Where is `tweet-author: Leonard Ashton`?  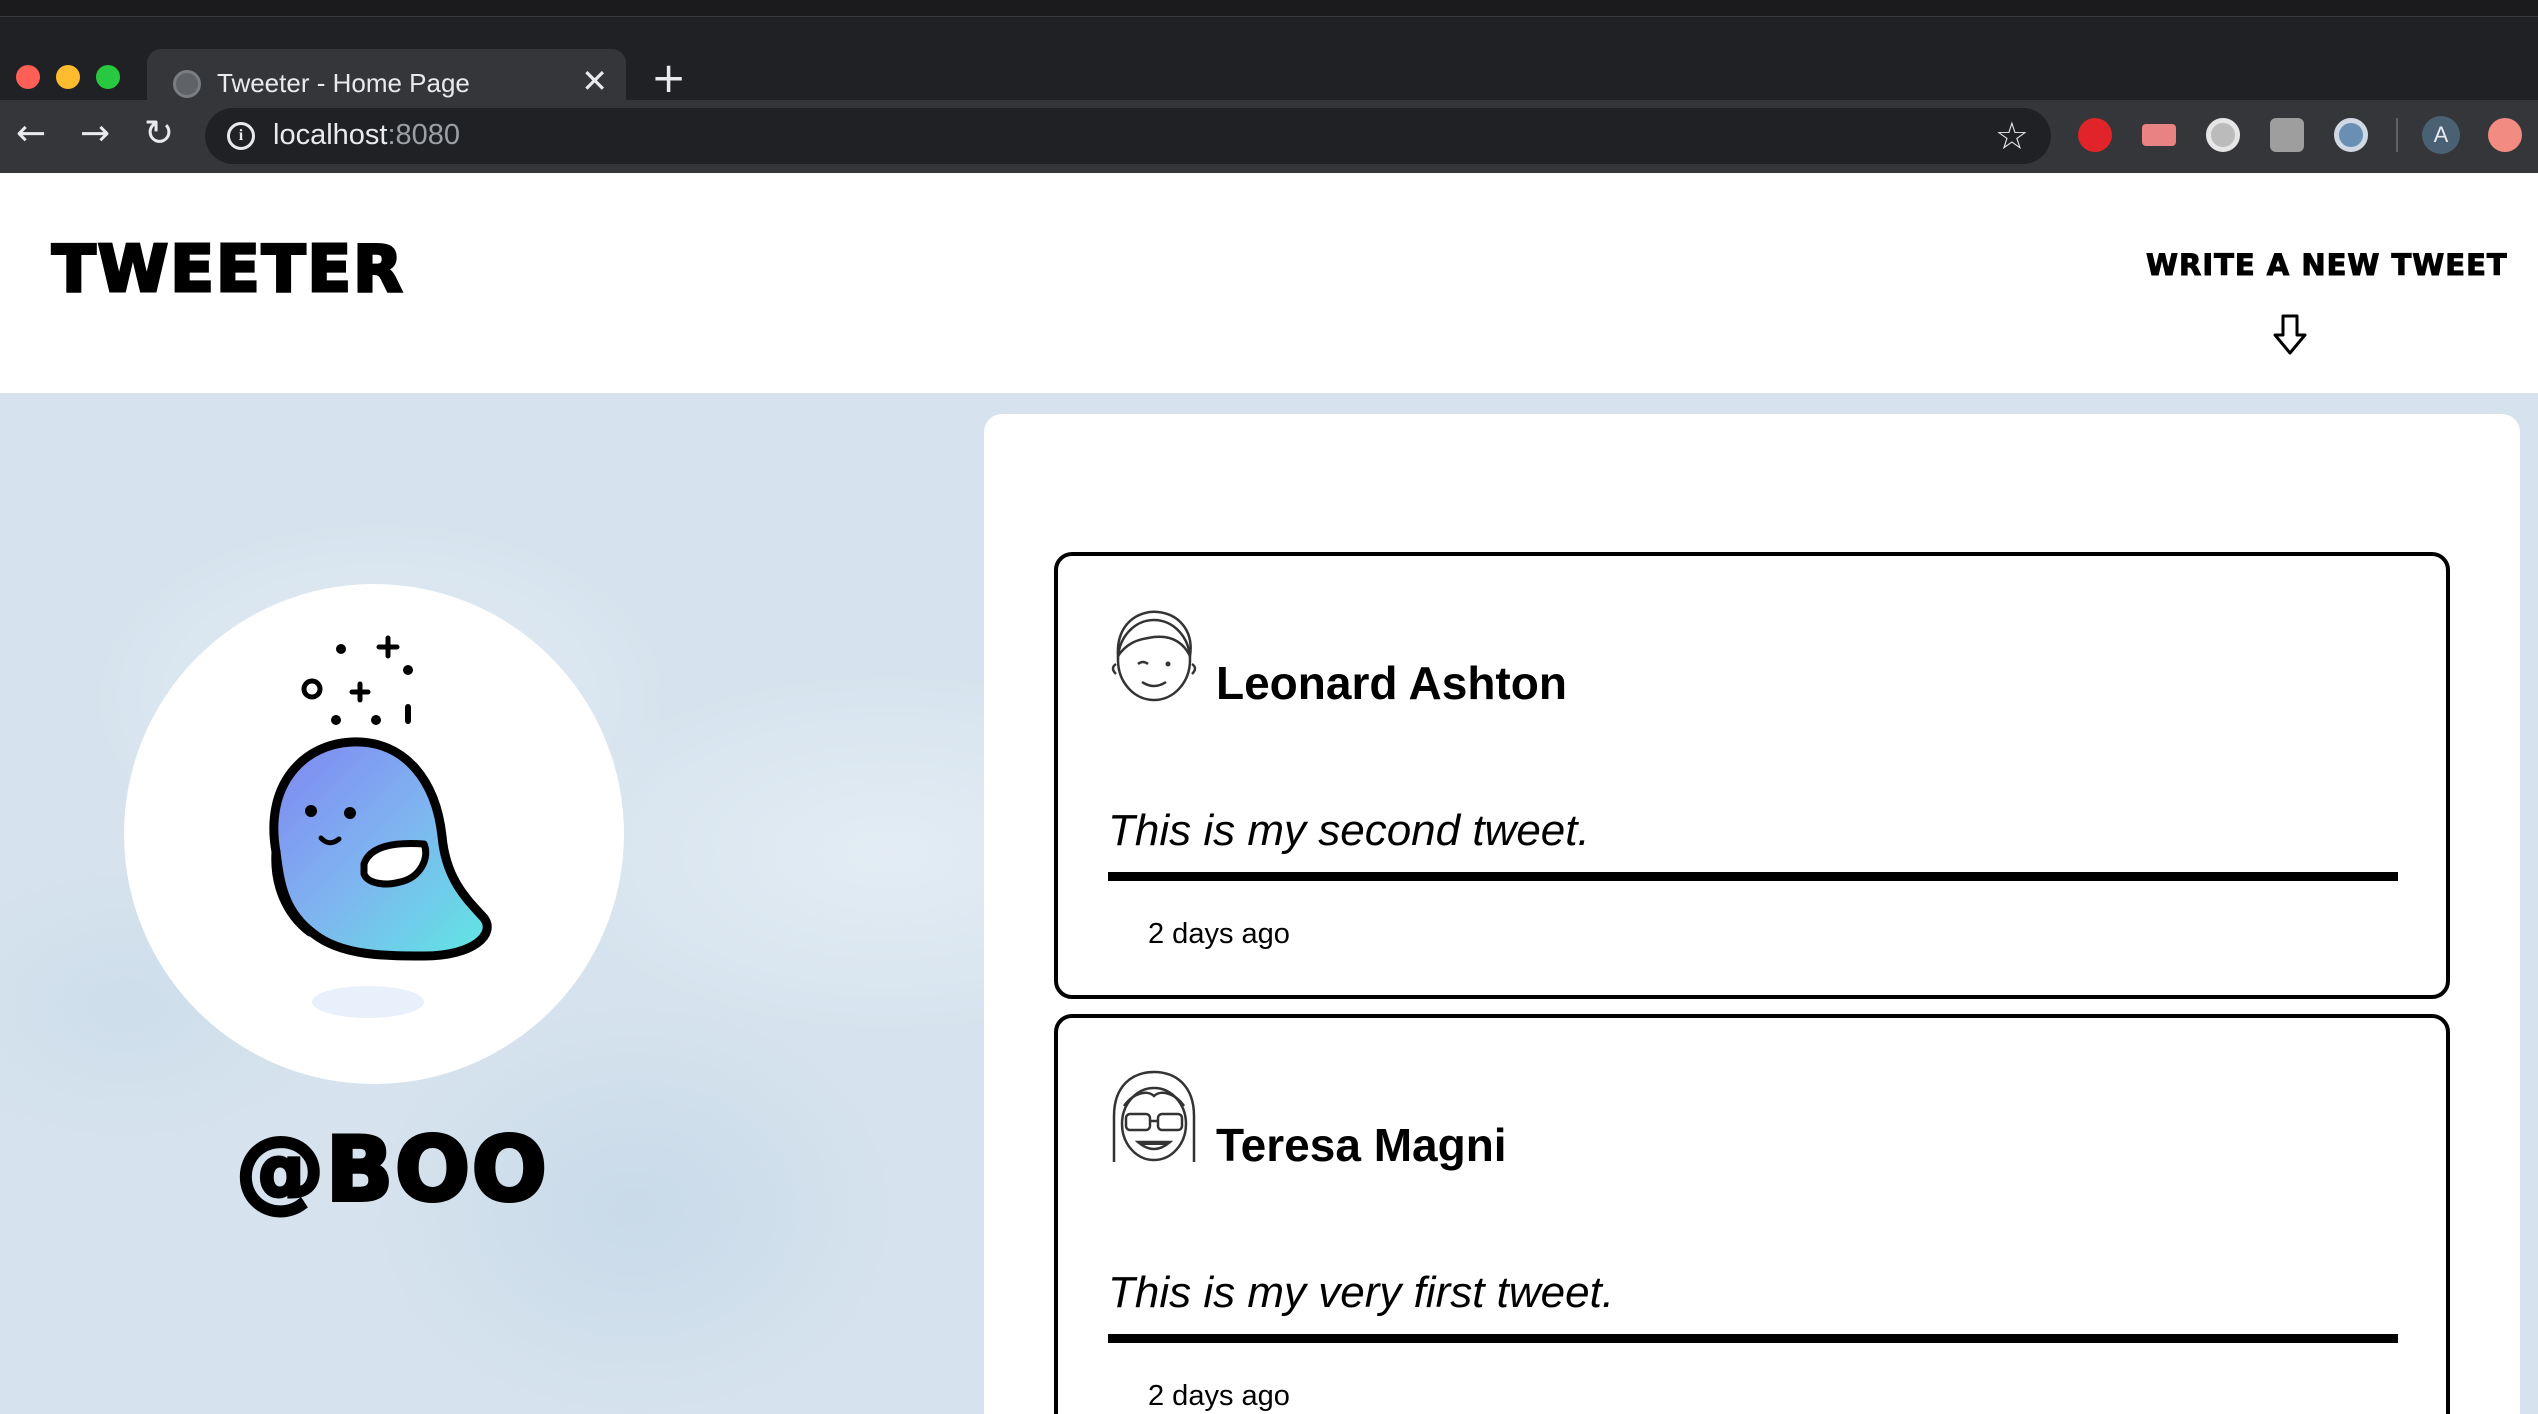 tweet-author: Leonard Ashton is located at coordinates (1391, 683).